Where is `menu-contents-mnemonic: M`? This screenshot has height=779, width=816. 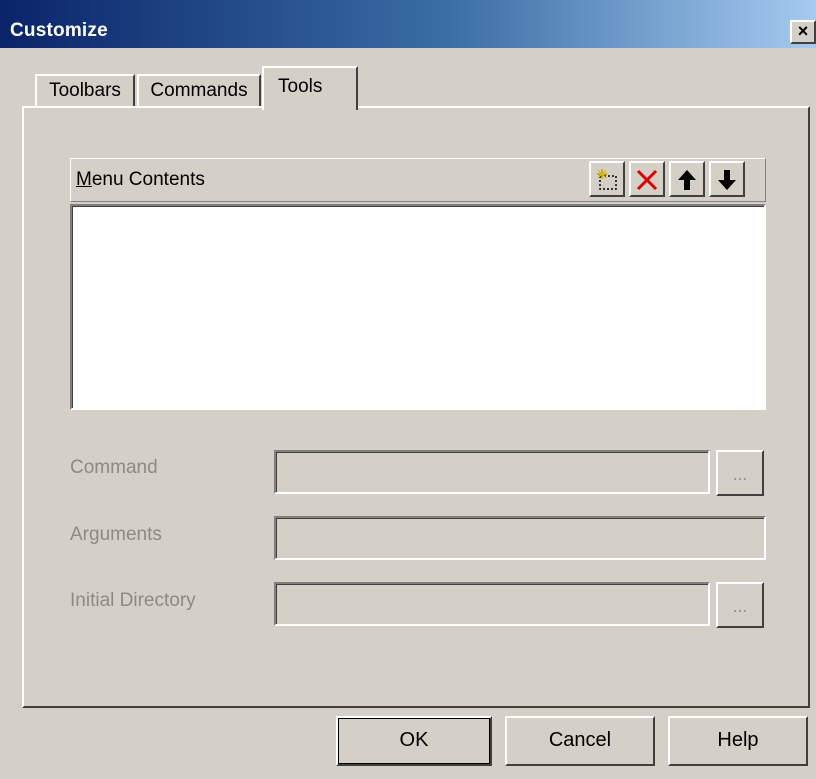 menu-contents-mnemonic: M is located at coordinates (84, 179).